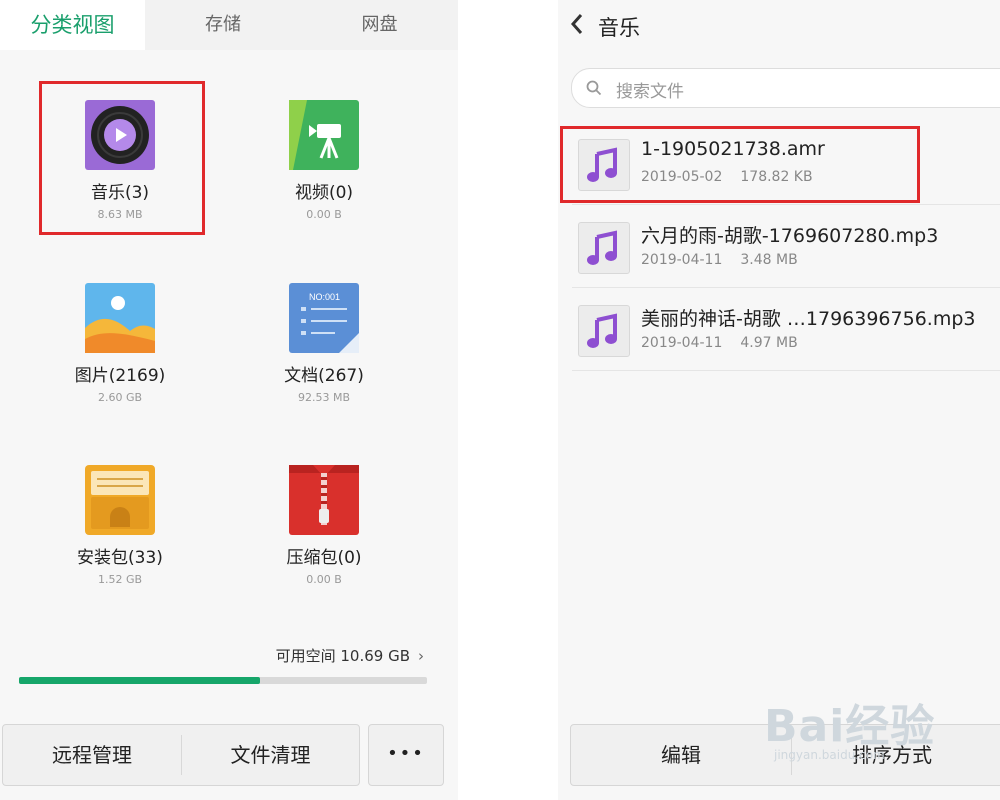 The height and width of the screenshot is (800, 1000). Describe the element at coordinates (406, 755) in the screenshot. I see `more-button: •••` at that location.